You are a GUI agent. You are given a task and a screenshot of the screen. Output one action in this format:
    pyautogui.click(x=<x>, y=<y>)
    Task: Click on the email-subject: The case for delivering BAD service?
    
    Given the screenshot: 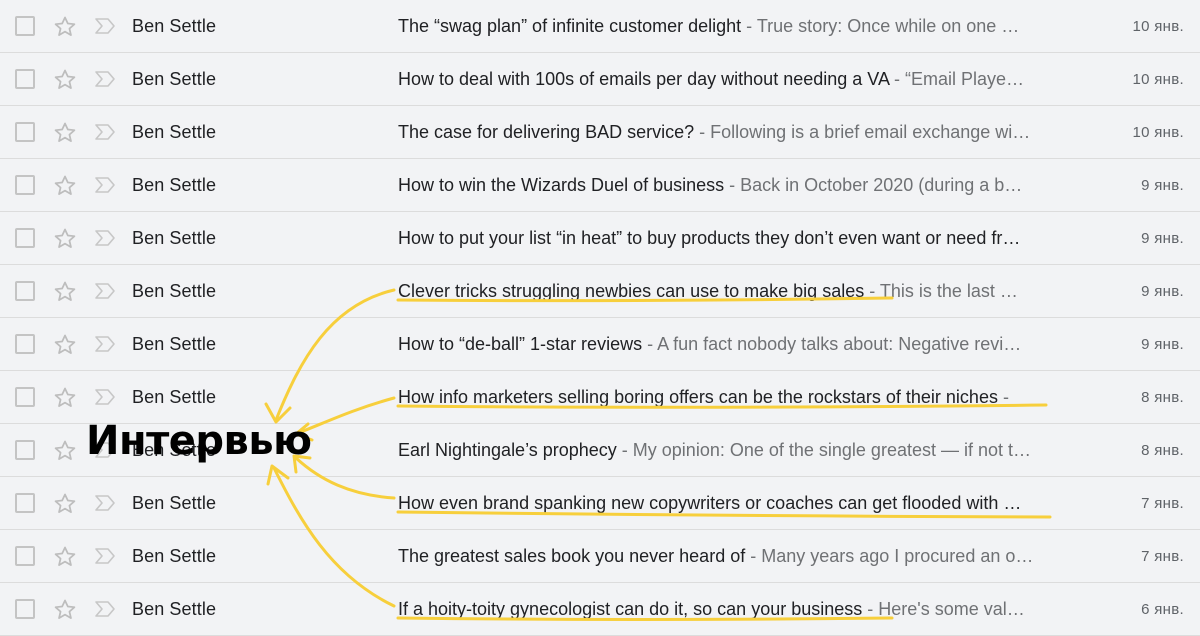 What is the action you would take?
    pyautogui.click(x=546, y=131)
    